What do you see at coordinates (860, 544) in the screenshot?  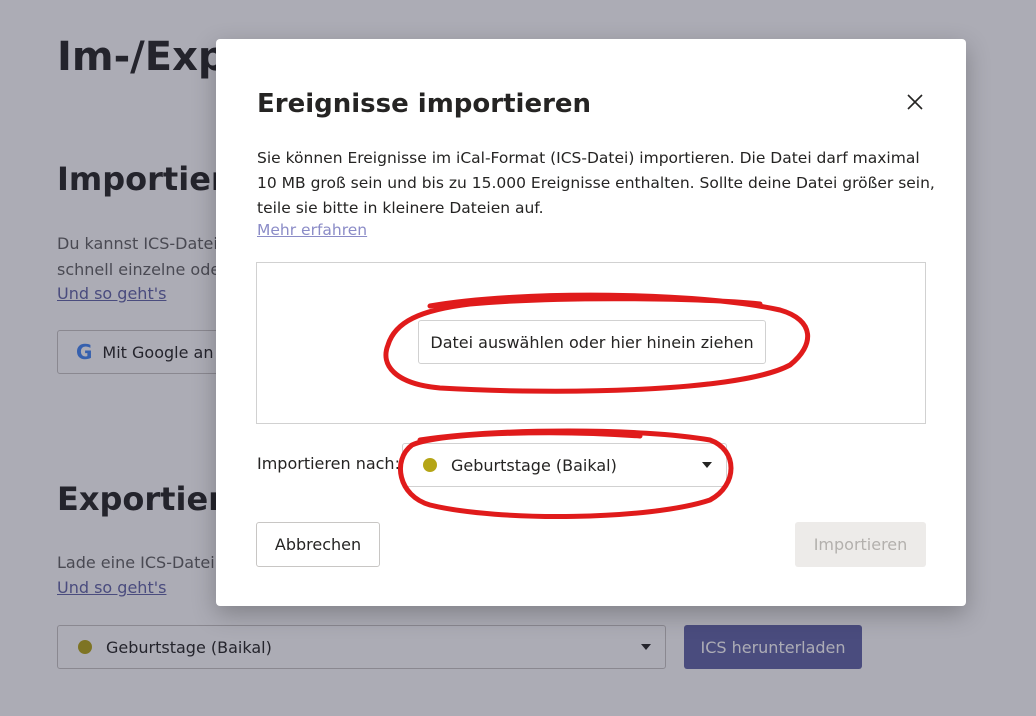 I see `import-button: Importieren` at bounding box center [860, 544].